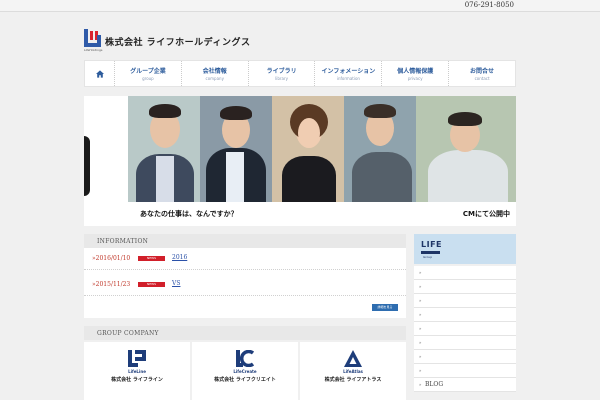 Image resolution: width=600 pixels, height=400 pixels. Describe the element at coordinates (111, 284) in the screenshot. I see `news-date: »2015/11/23` at that location.